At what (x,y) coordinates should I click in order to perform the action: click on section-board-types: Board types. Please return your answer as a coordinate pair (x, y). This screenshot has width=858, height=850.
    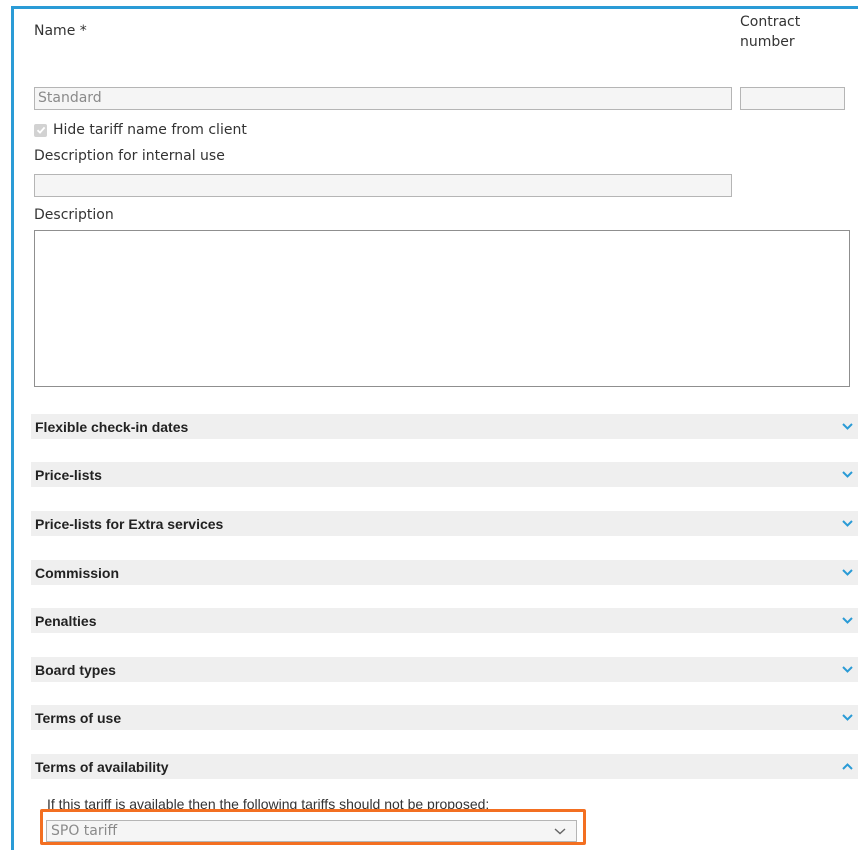
    Looking at the image, I should click on (444, 669).